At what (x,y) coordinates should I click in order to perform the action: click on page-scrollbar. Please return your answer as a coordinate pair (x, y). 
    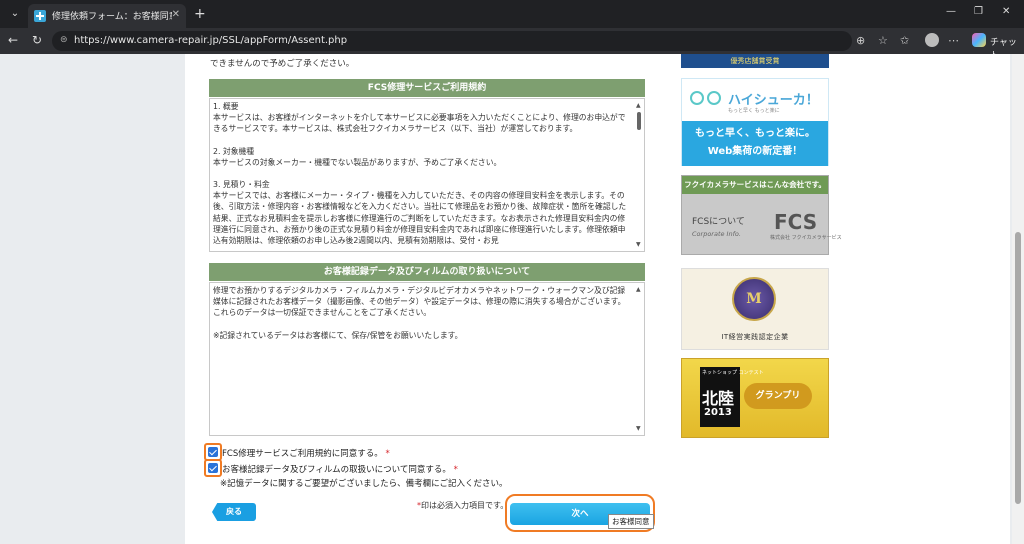
    Looking at the image, I should click on (1018, 299).